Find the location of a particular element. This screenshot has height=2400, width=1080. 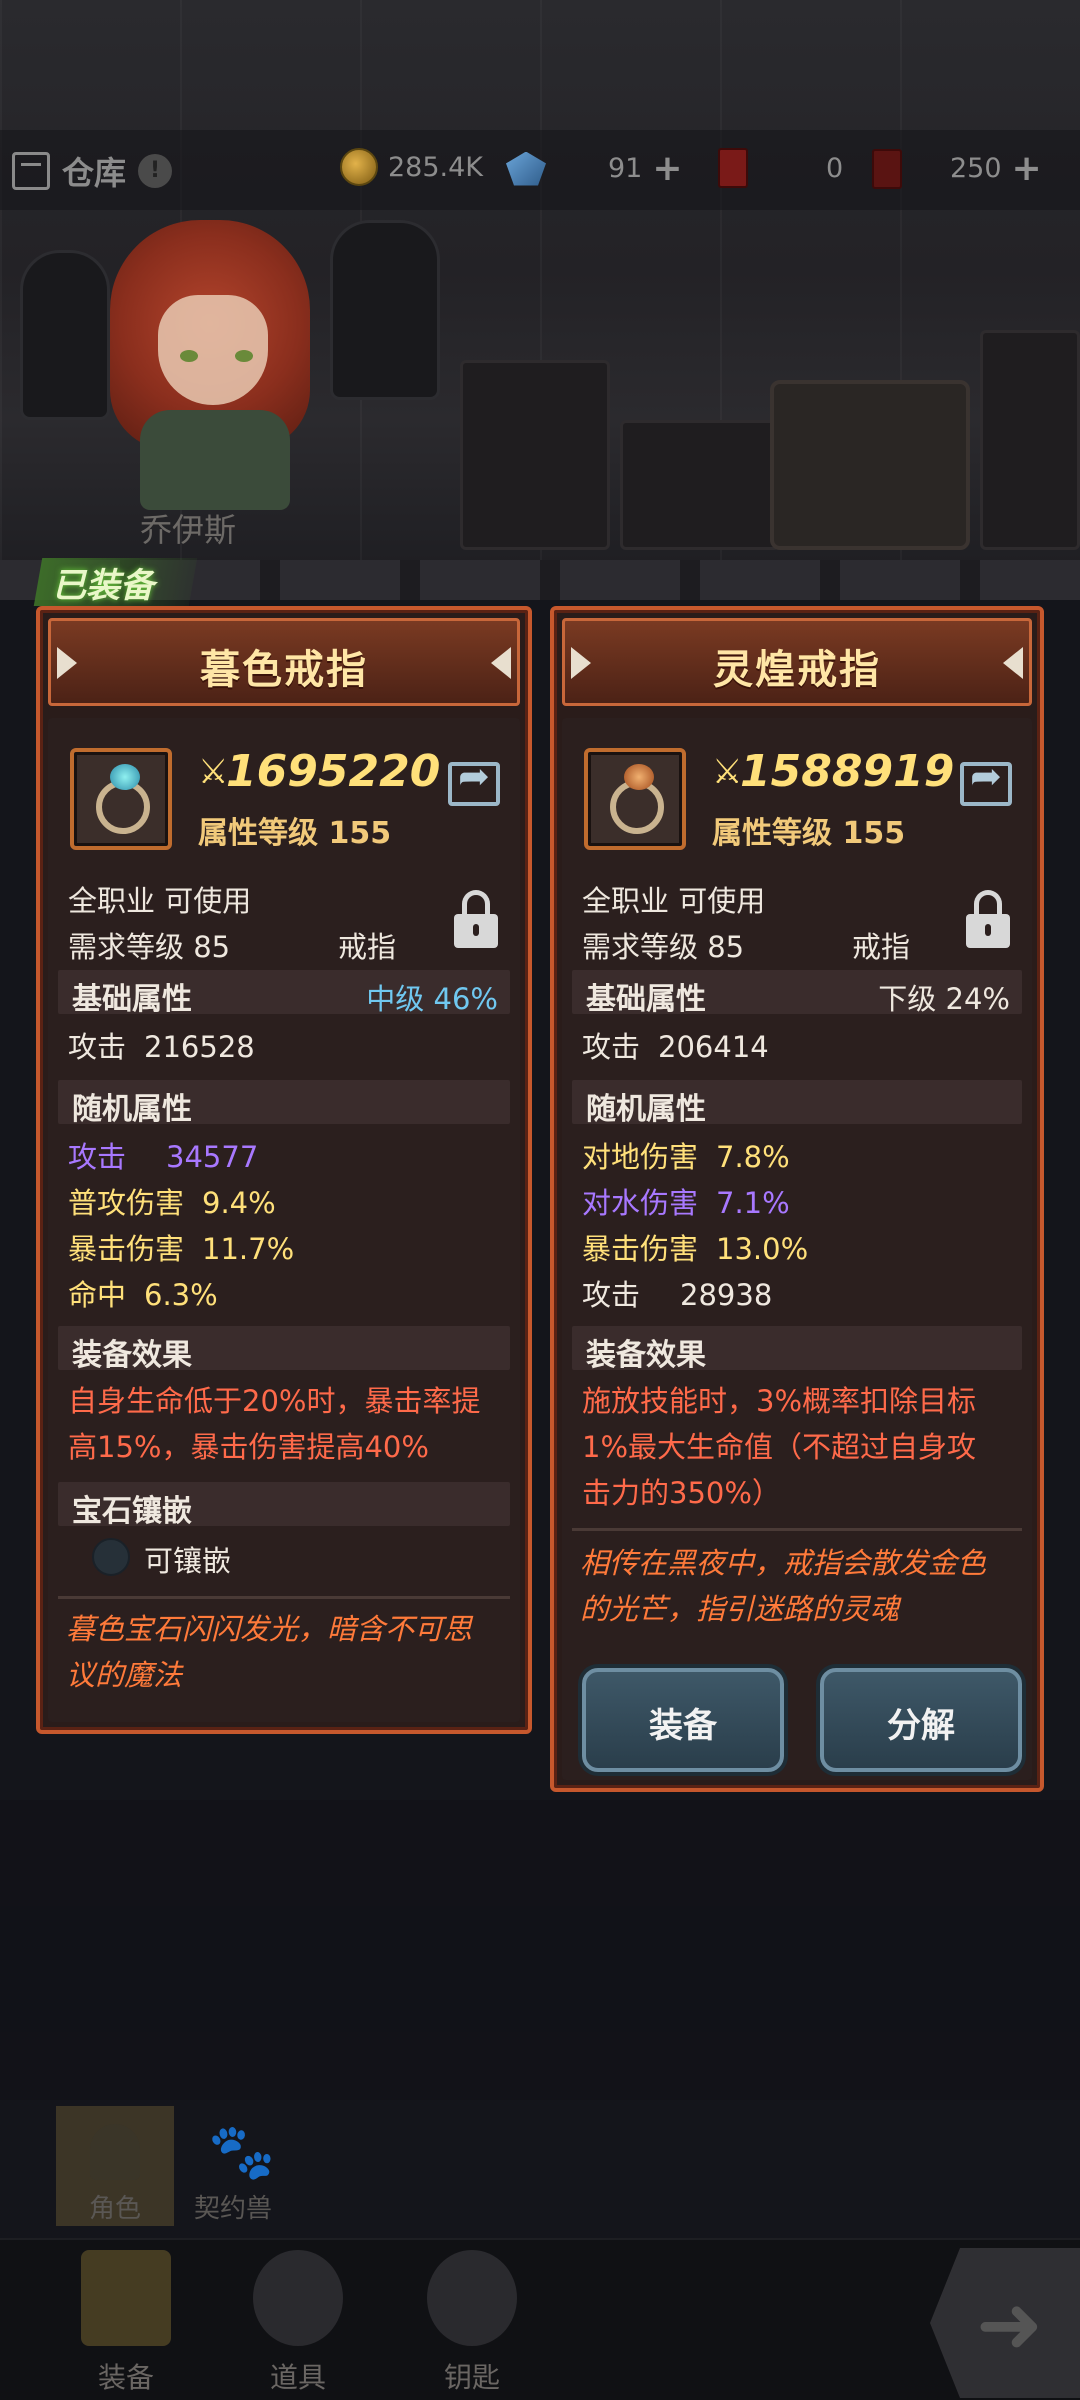

add-tickets-button: + is located at coordinates (1027, 168).